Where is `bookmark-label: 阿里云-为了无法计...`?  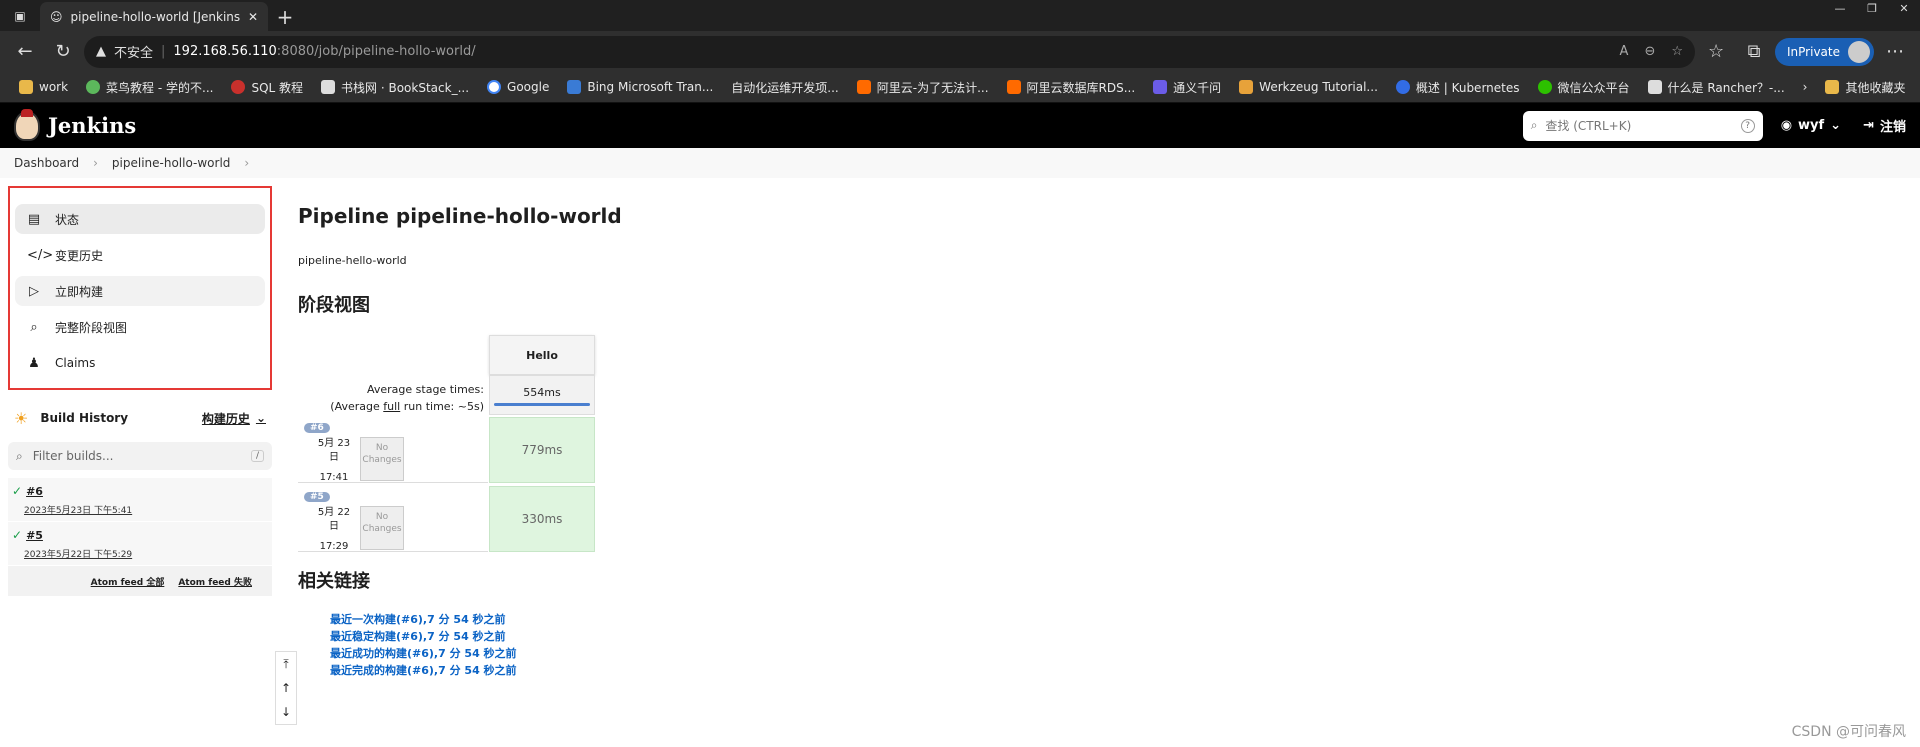
bookmark-label: 阿里云-为了无法计... is located at coordinates (932, 87).